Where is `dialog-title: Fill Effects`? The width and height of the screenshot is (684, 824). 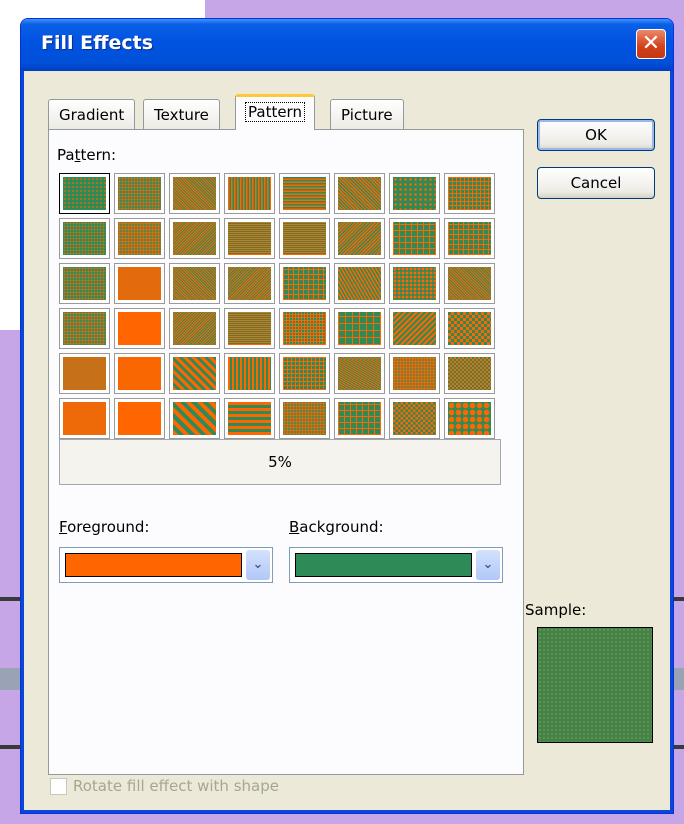
dialog-title: Fill Effects is located at coordinates (97, 43).